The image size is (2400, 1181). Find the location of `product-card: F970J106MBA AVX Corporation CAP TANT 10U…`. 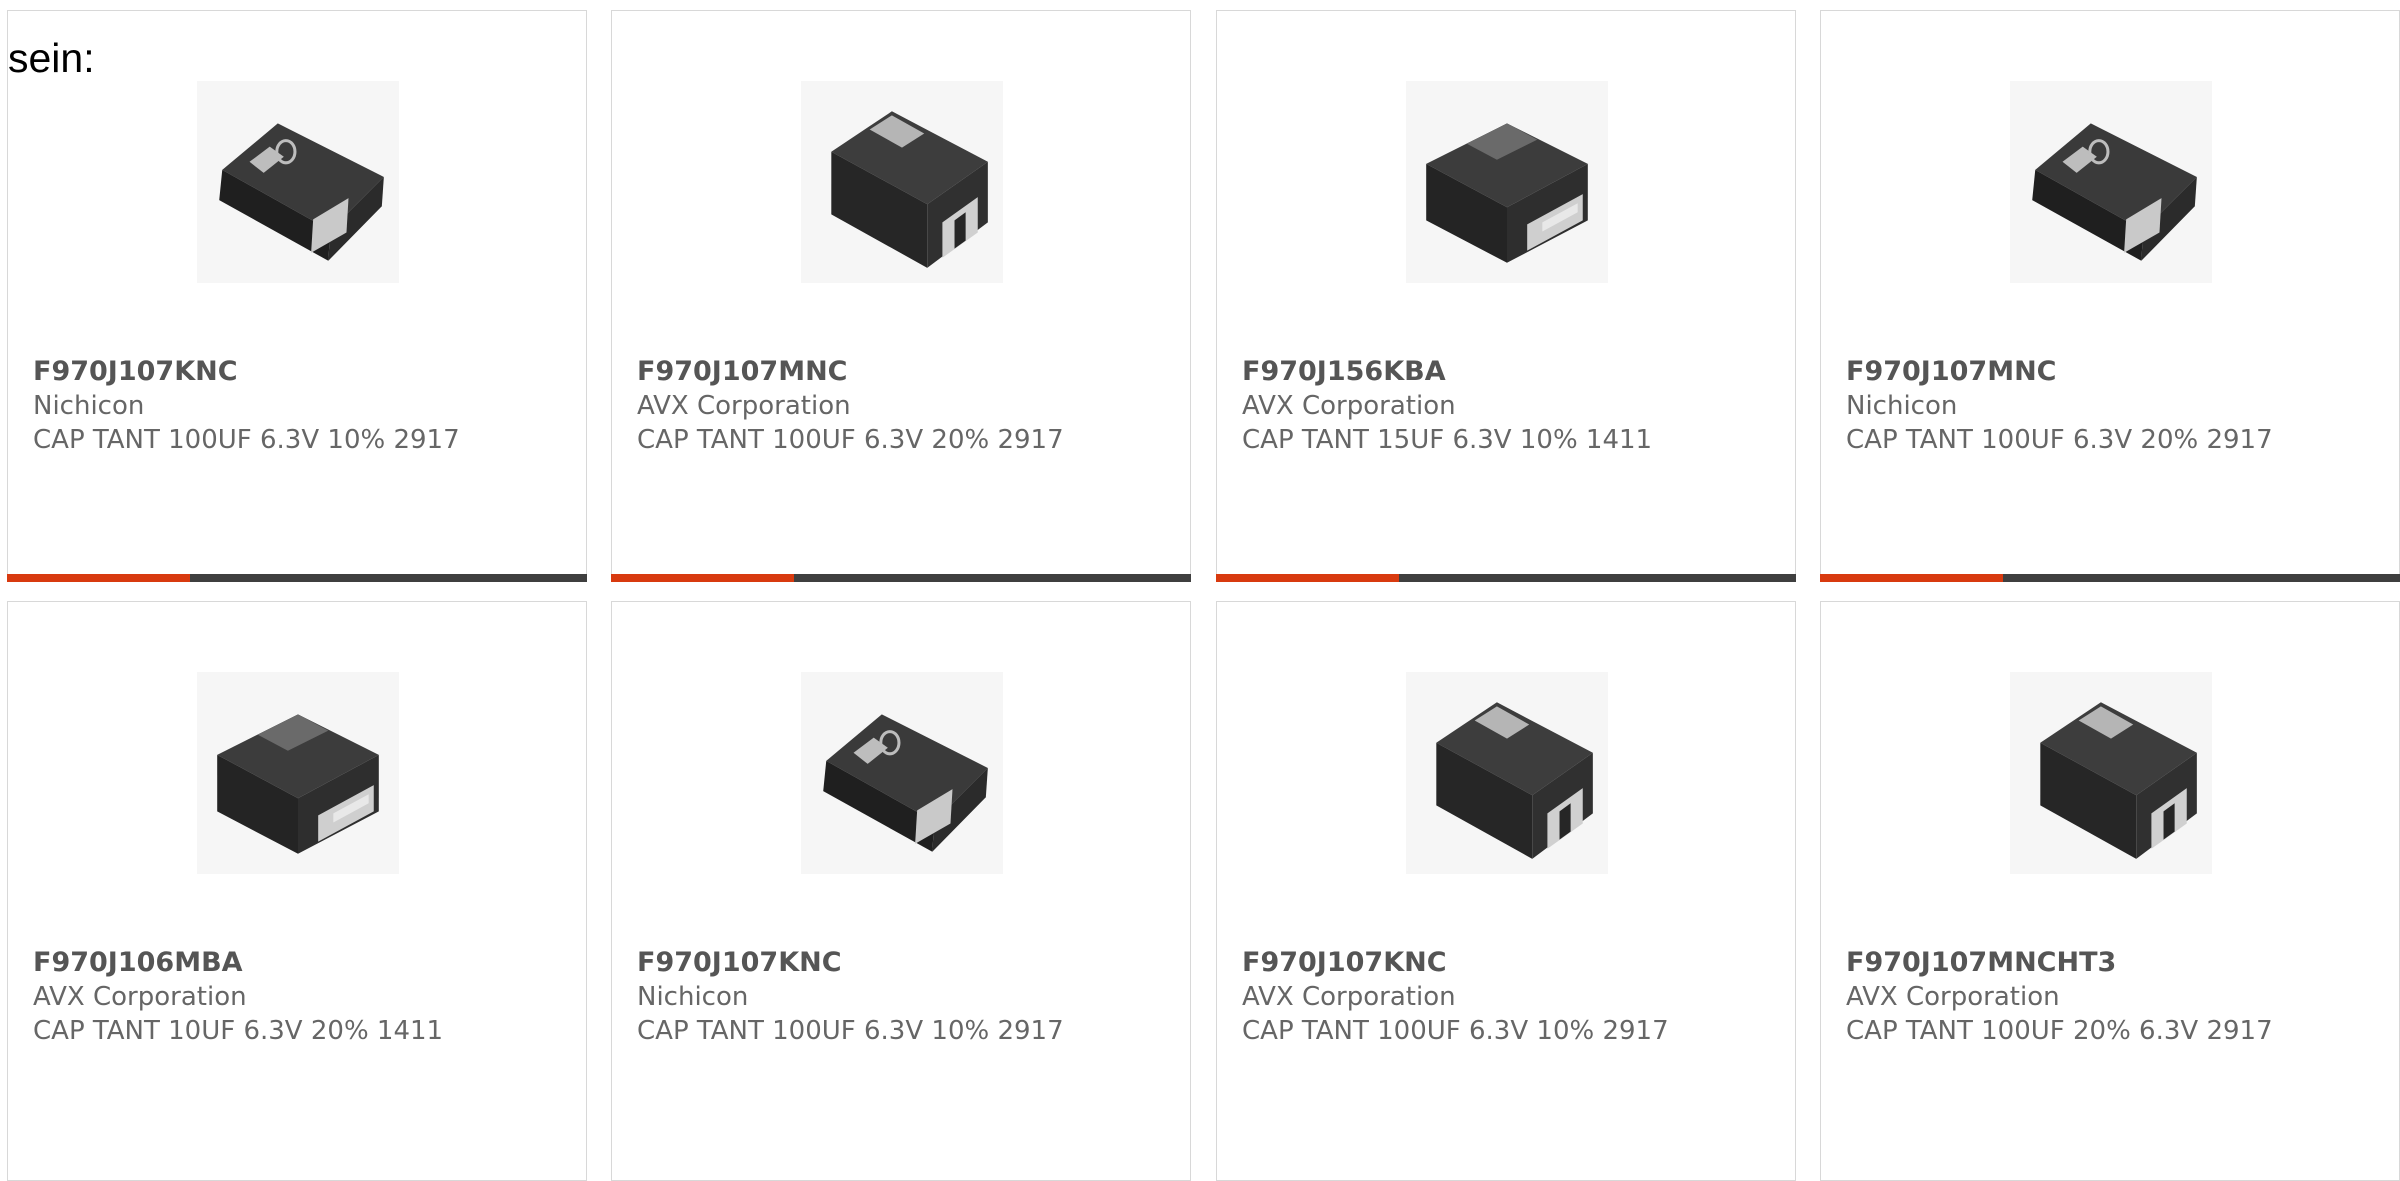

product-card: F970J106MBA AVX Corporation CAP TANT 10U… is located at coordinates (297, 891).